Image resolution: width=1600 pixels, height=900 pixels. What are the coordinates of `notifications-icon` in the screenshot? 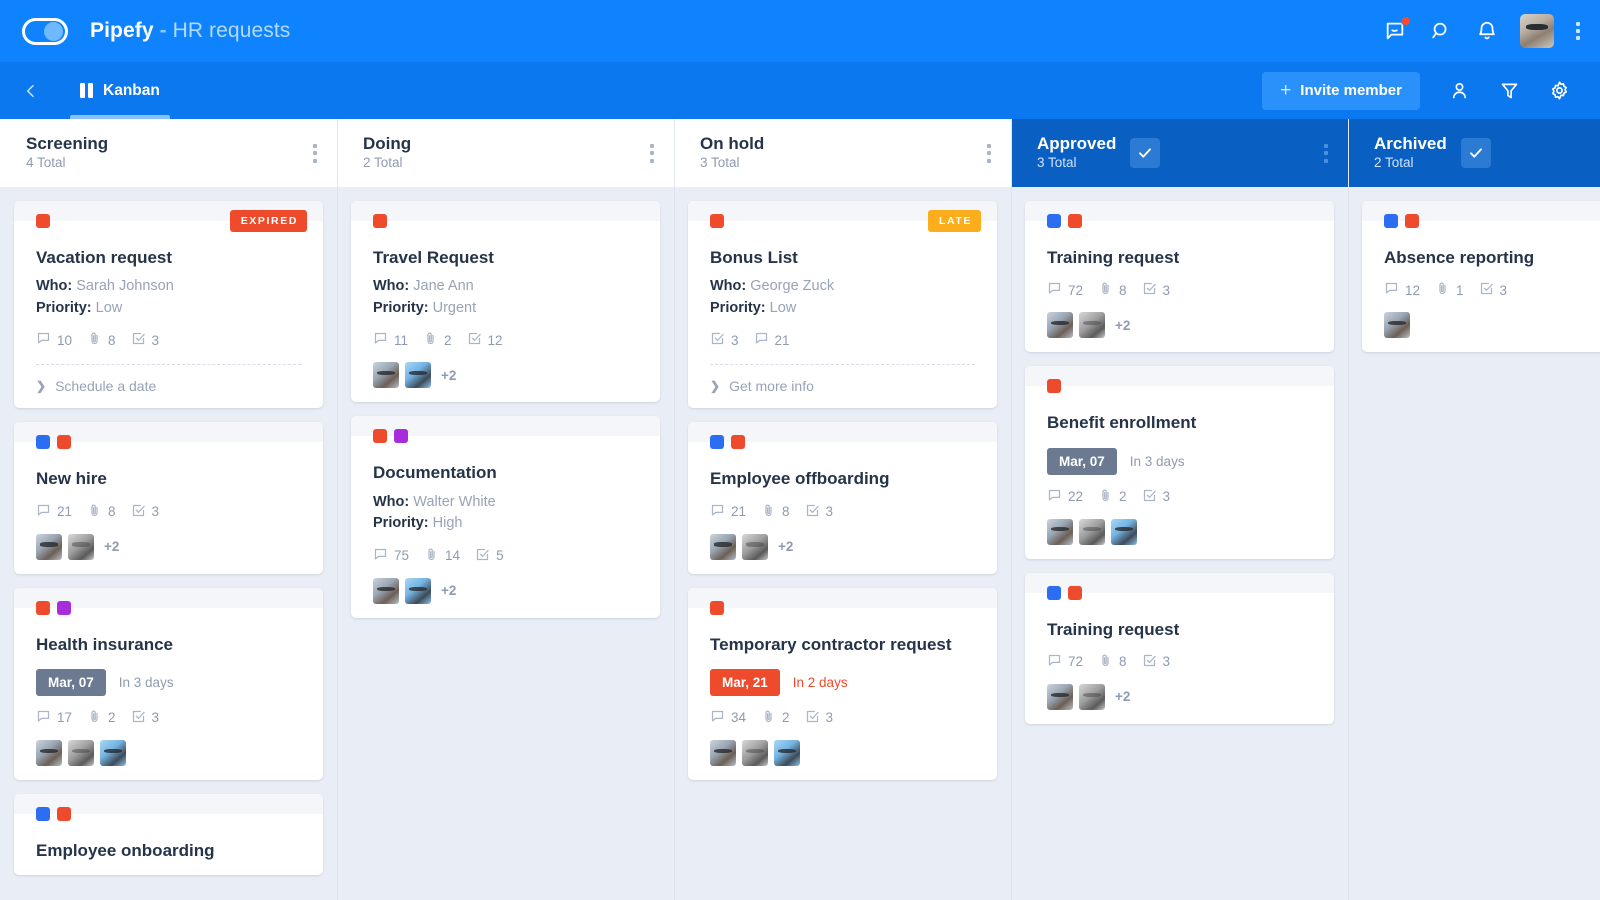 It's located at (1487, 31).